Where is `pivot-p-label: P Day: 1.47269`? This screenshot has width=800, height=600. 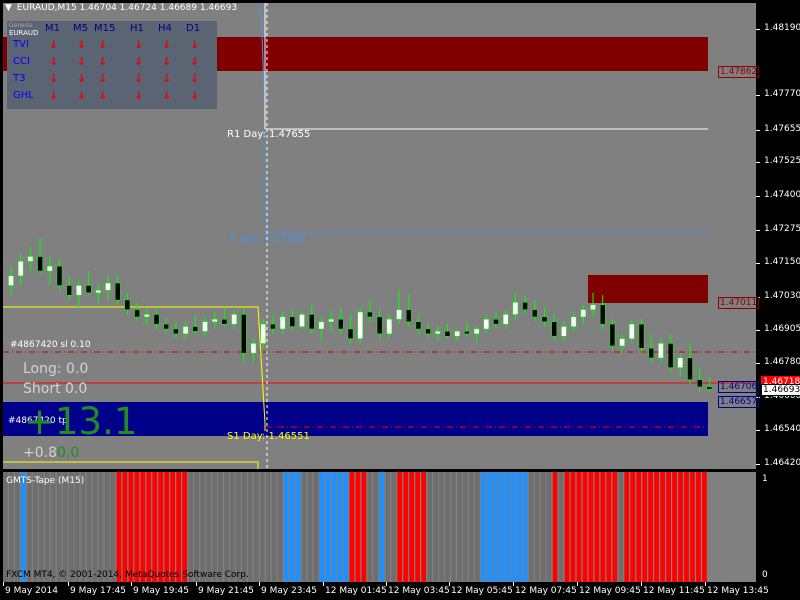
pivot-p-label: P Day: 1.47269 is located at coordinates (268, 239).